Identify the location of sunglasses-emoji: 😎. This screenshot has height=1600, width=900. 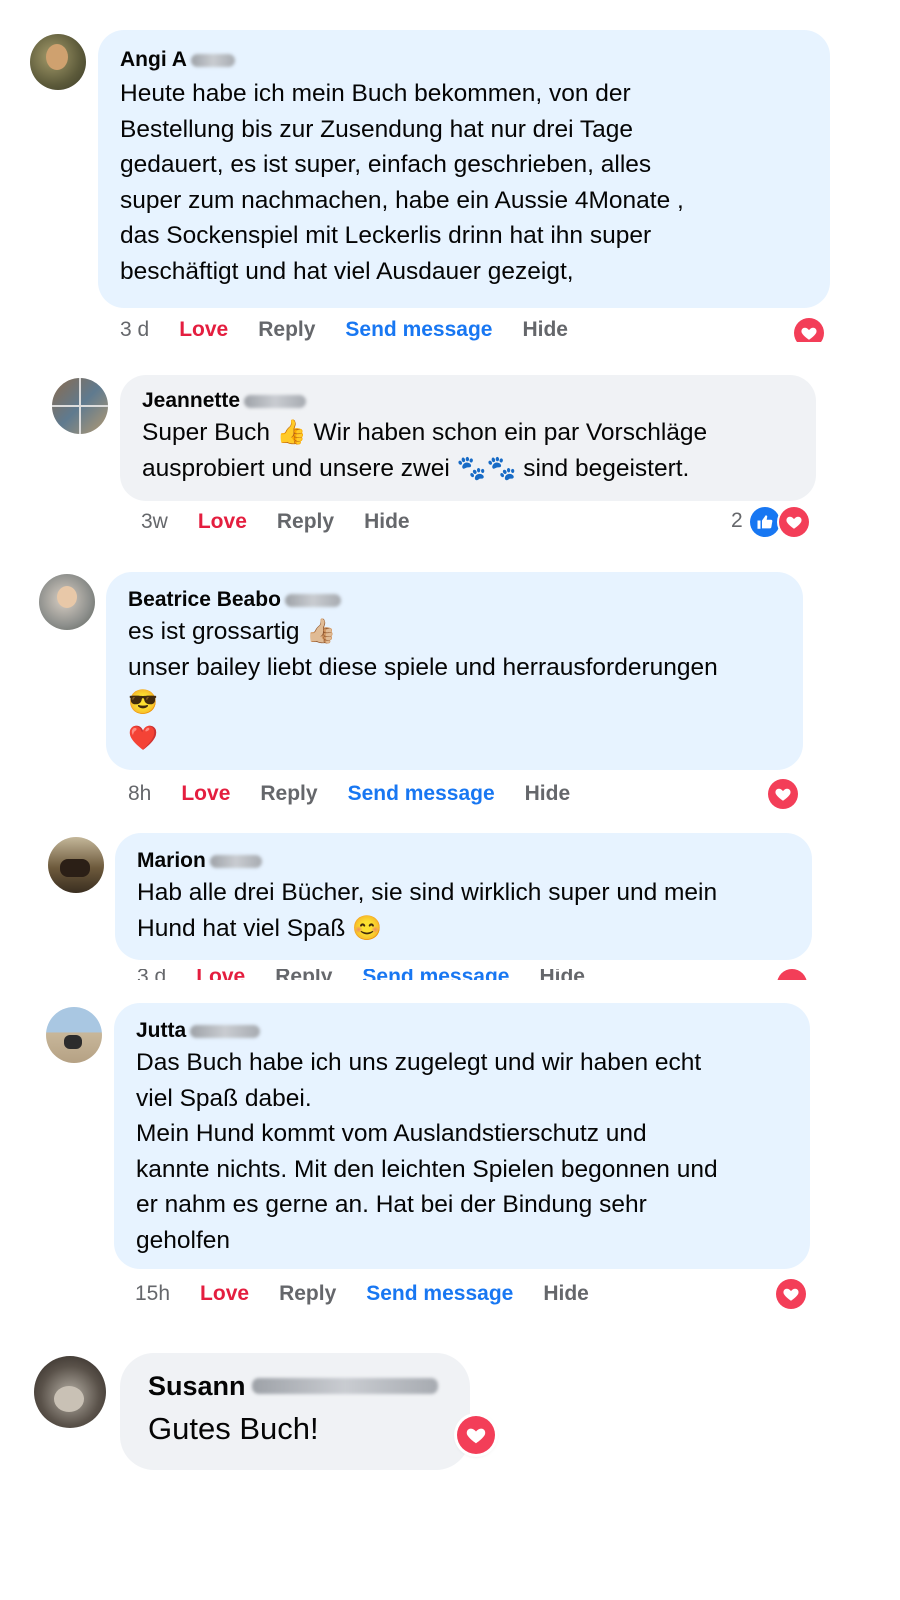
(143, 702).